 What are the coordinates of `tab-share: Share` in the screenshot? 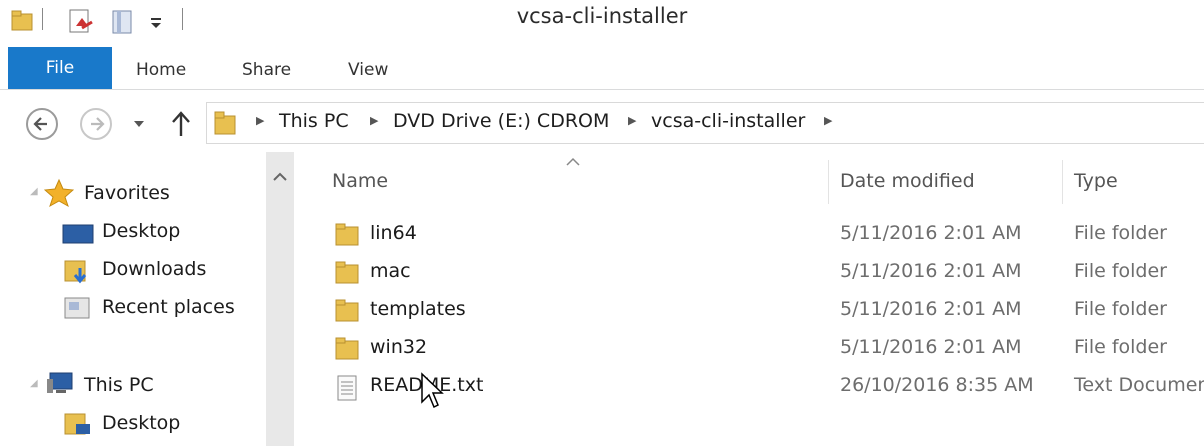 It's located at (266, 68).